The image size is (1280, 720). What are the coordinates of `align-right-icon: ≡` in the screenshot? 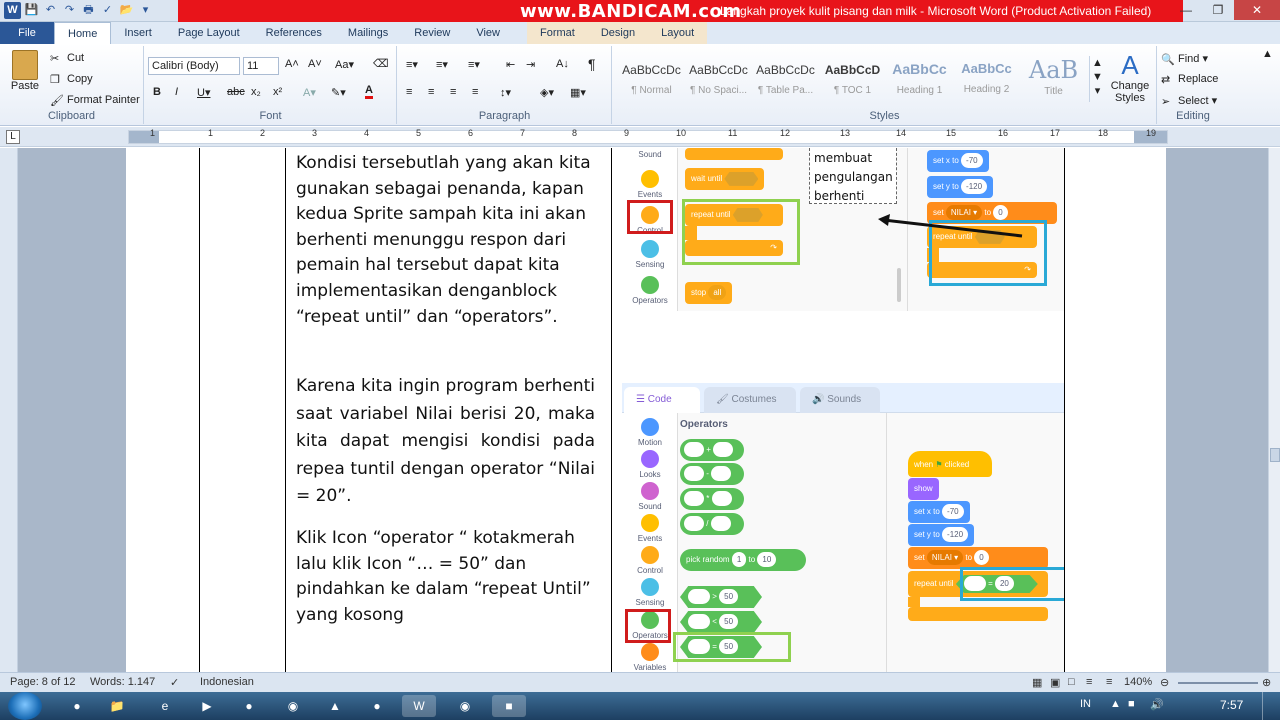 It's located at (453, 92).